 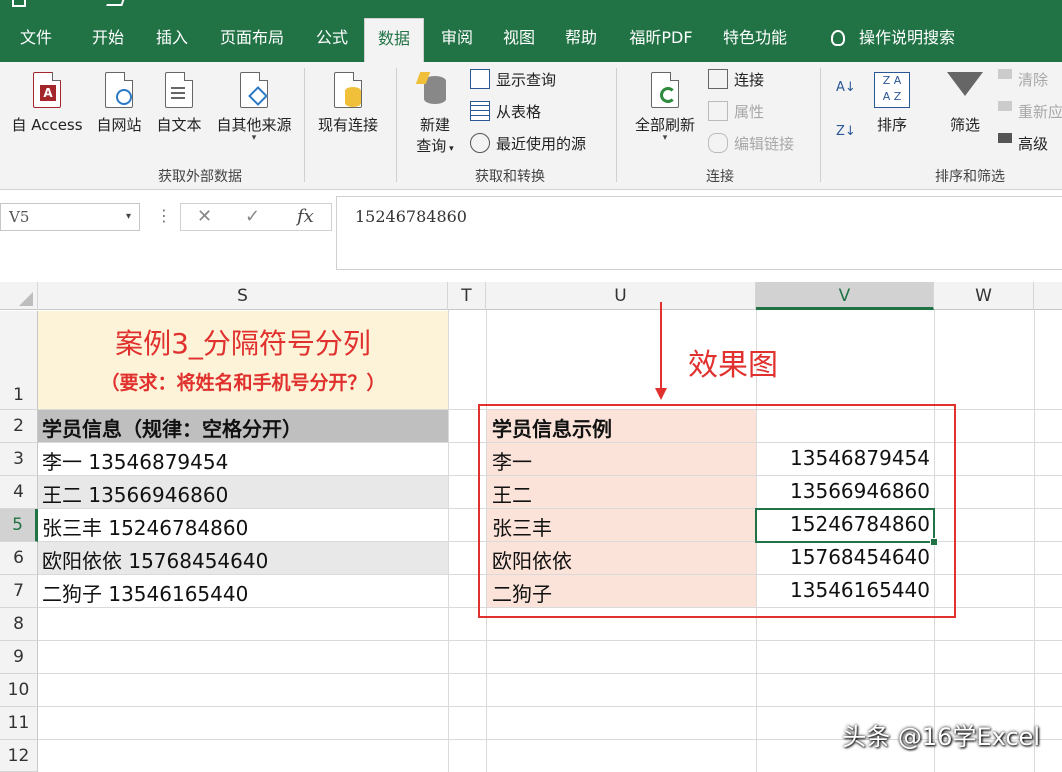 I want to click on row-header: 6, so click(x=19, y=558).